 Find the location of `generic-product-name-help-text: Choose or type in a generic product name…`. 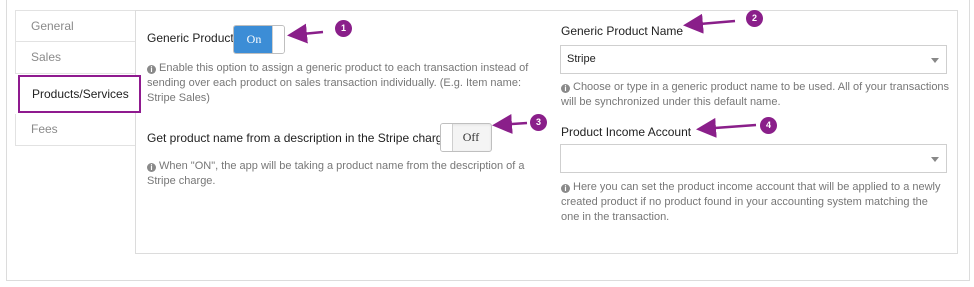

generic-product-name-help-text: Choose or type in a generic product name… is located at coordinates (755, 94).